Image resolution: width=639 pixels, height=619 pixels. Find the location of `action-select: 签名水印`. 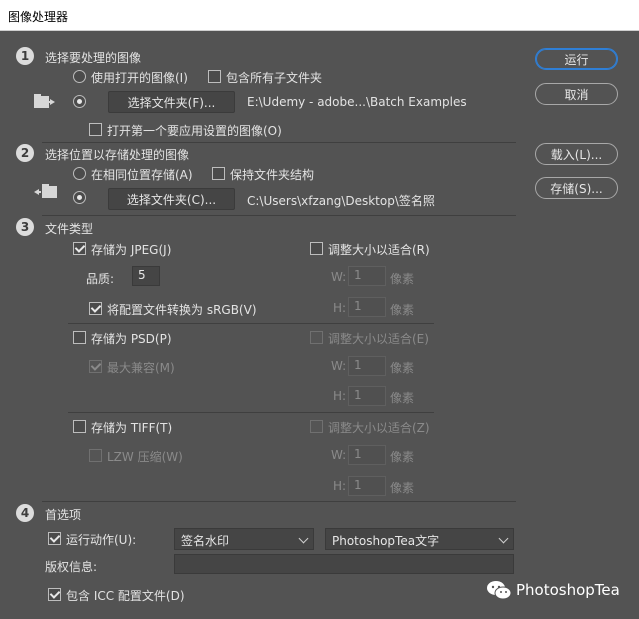

action-select: 签名水印 is located at coordinates (244, 539).